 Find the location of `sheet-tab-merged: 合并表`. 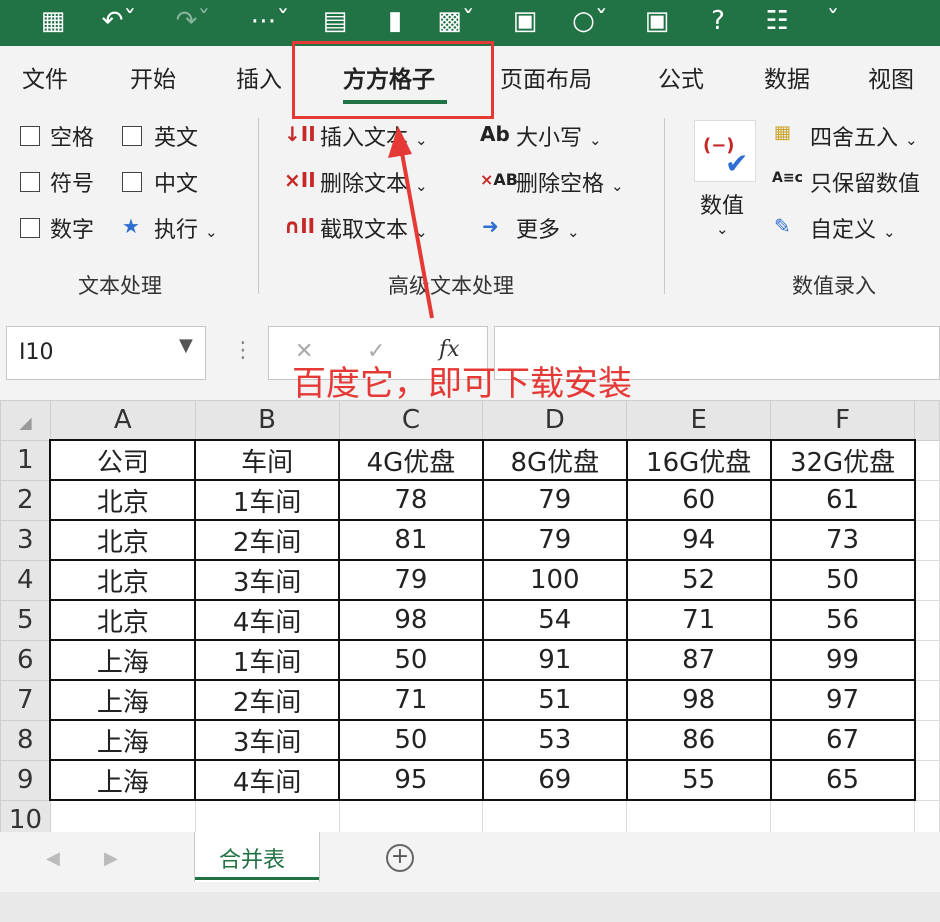

sheet-tab-merged: 合并表 is located at coordinates (257, 857).